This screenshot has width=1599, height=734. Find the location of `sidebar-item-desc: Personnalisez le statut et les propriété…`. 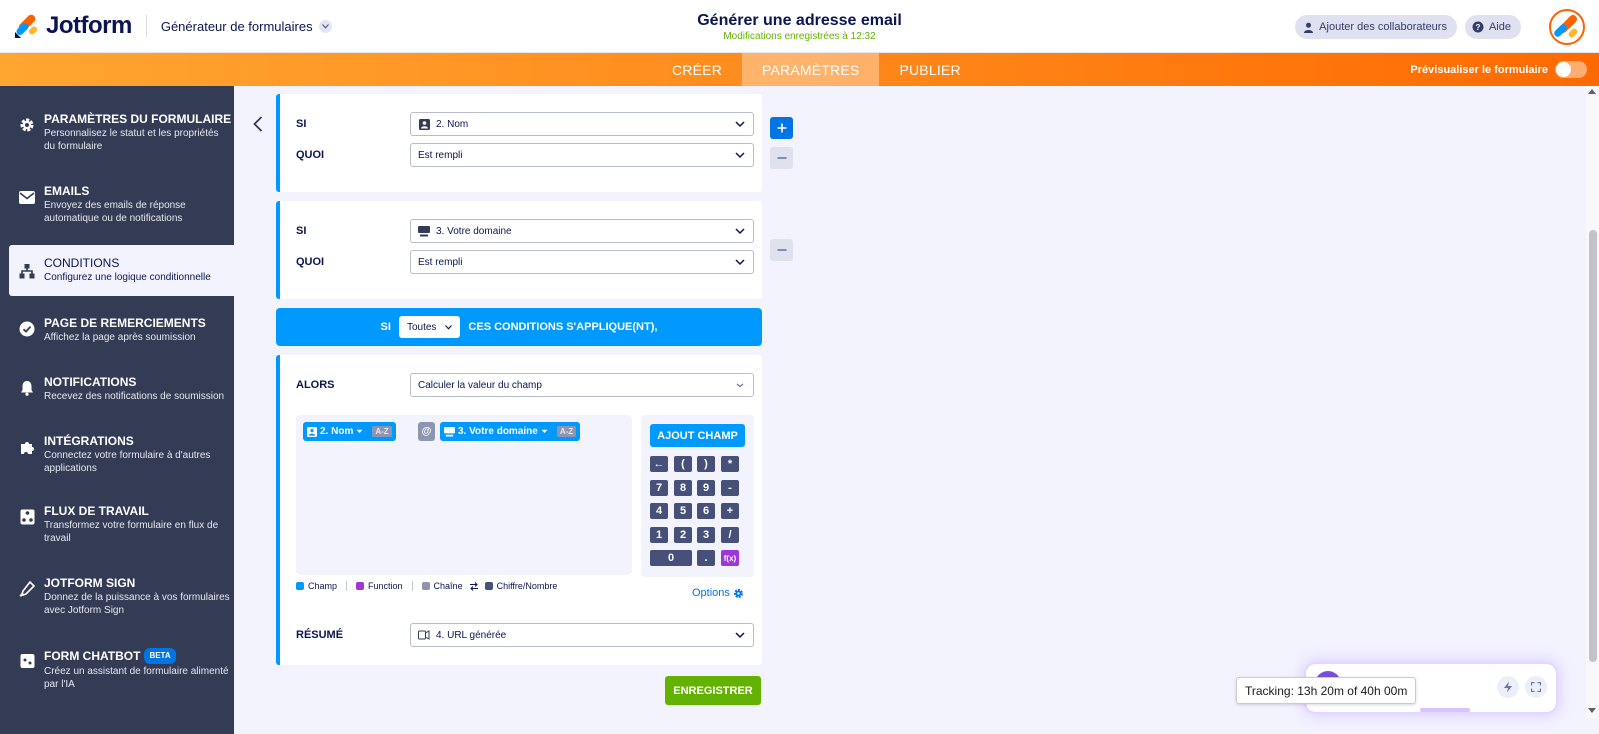

sidebar-item-desc: Personnalisez le statut et les propriété… is located at coordinates (131, 140).